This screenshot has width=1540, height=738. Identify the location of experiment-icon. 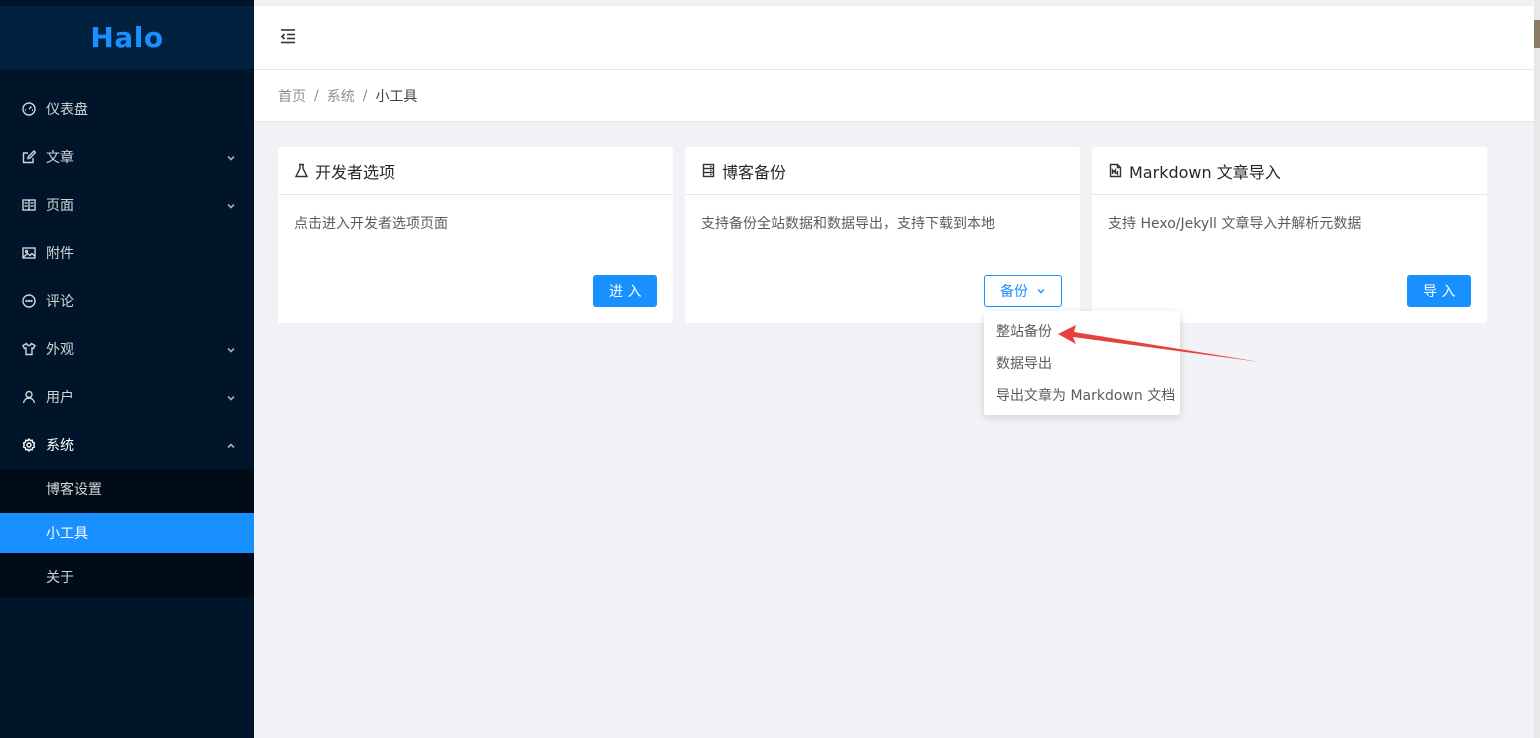
(301, 170).